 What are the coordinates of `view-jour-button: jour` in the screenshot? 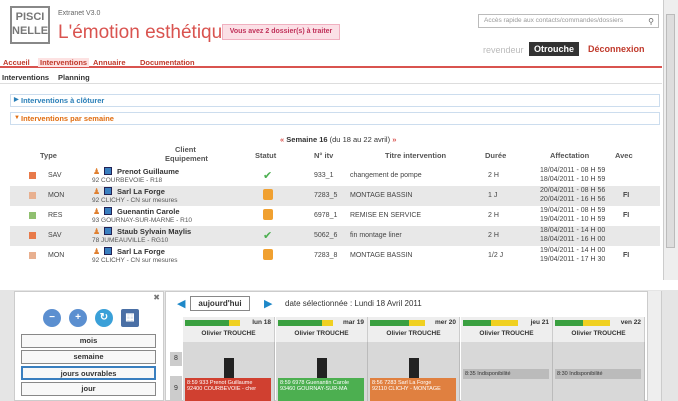 It's located at (88, 389).